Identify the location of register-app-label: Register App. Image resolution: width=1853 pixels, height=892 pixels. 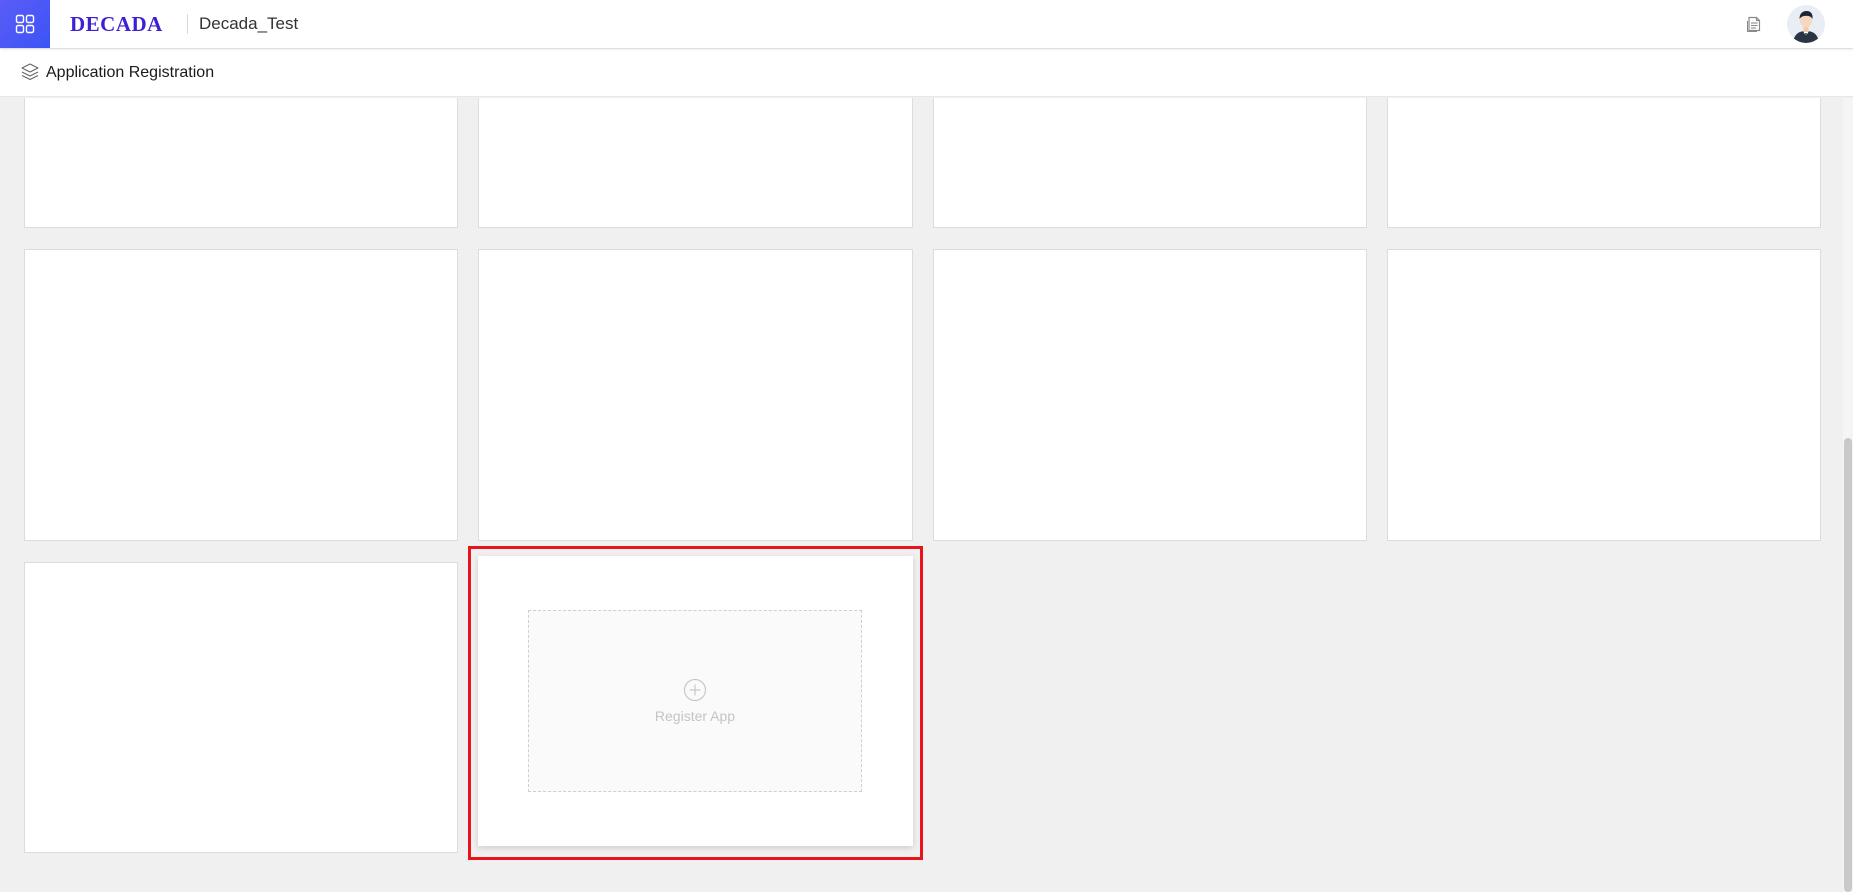
(695, 716).